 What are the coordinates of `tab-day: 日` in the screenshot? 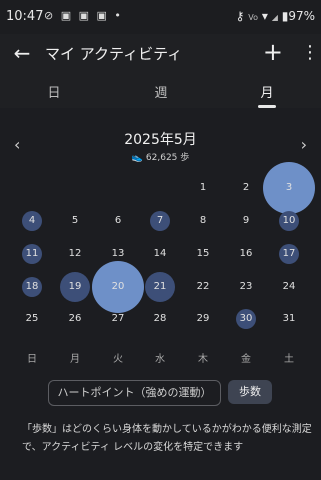 It's located at (54, 91).